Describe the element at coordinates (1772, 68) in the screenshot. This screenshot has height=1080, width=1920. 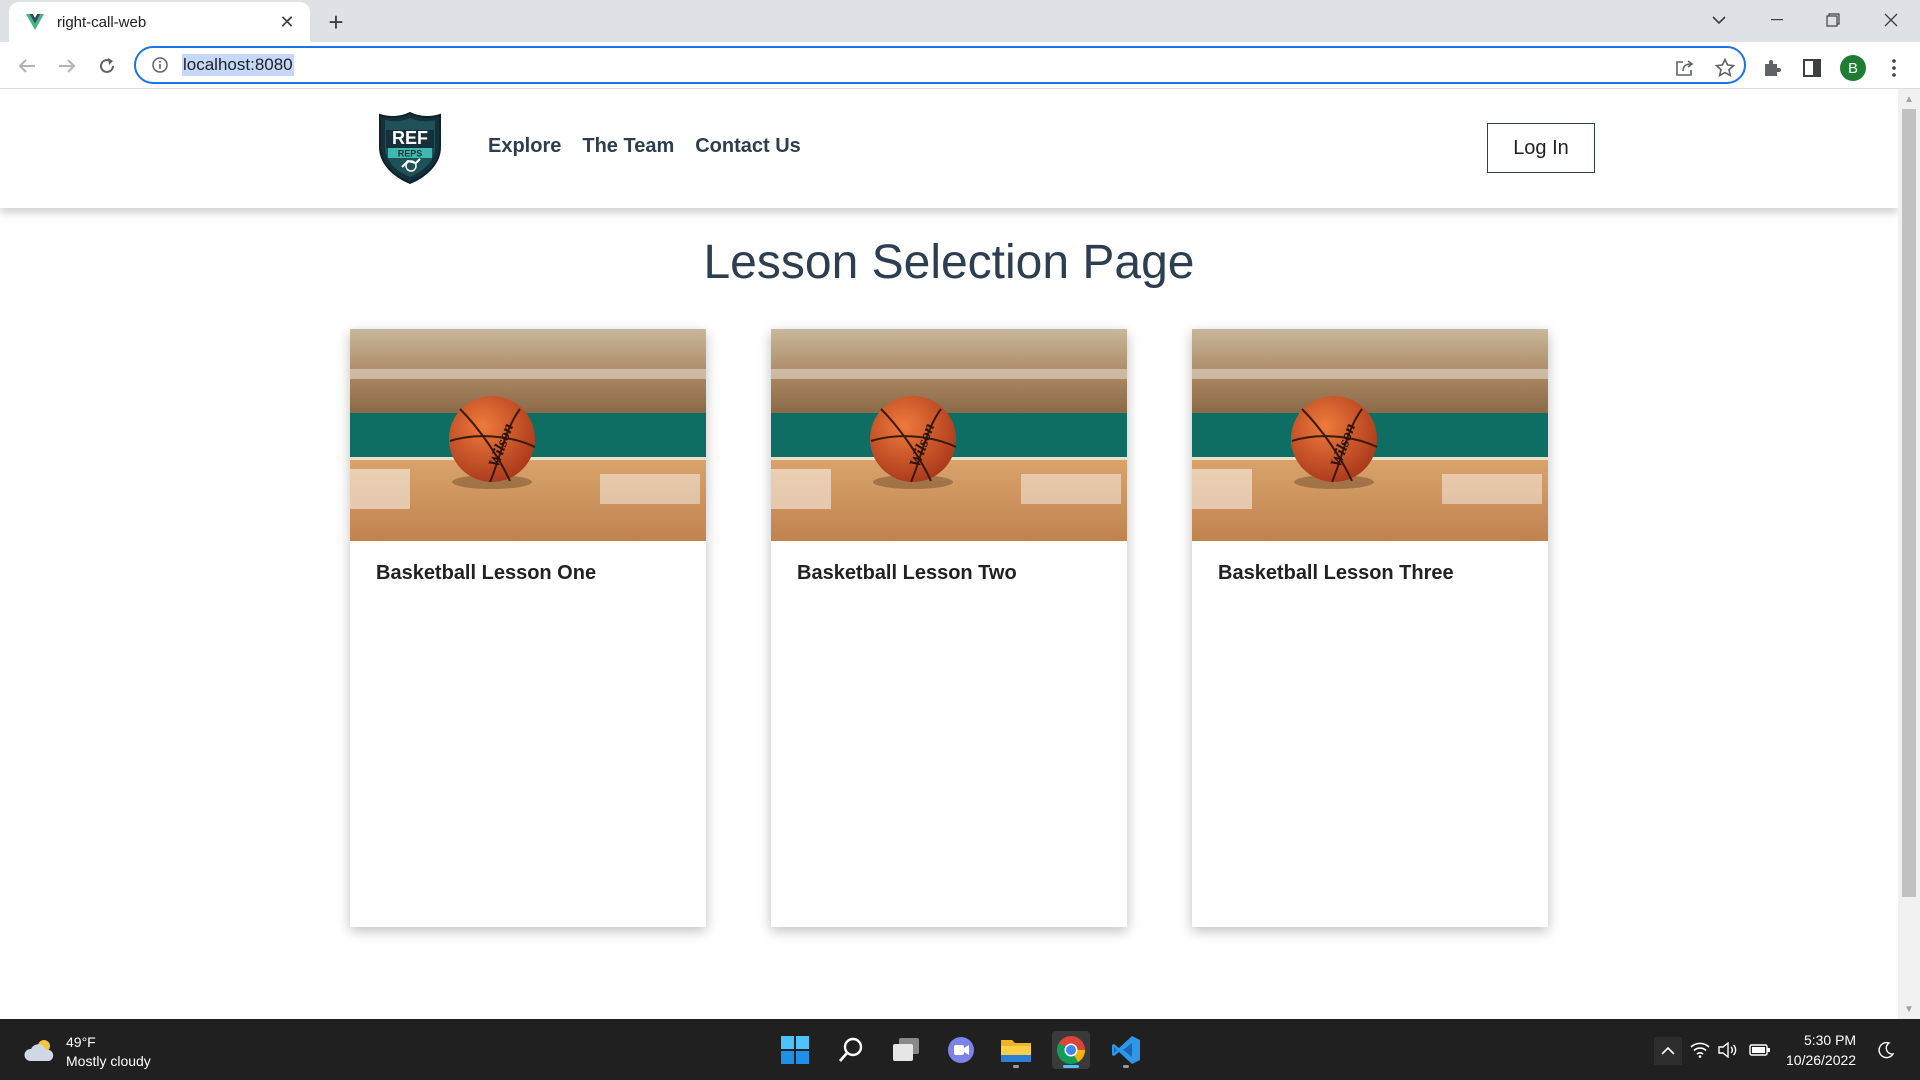
I see `extensions-puzzle-icon` at that location.